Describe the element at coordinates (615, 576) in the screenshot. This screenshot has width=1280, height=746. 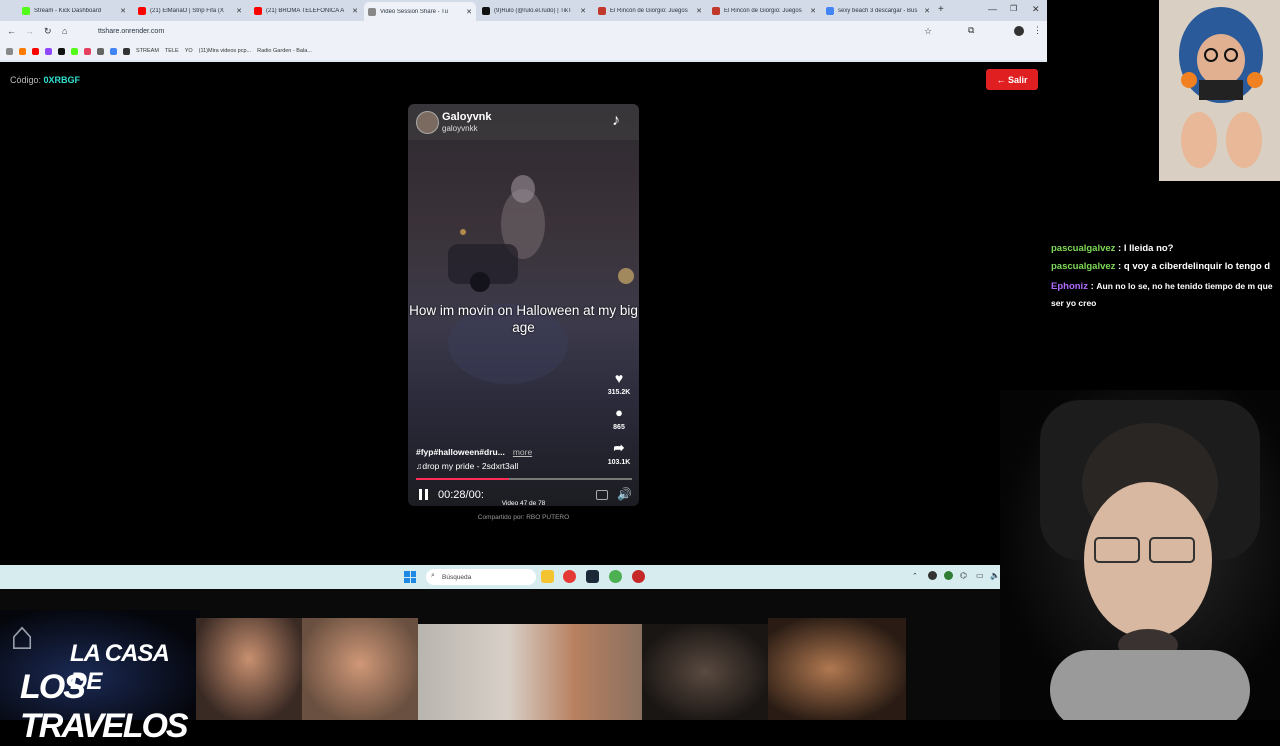
I see `chrome-icon` at that location.